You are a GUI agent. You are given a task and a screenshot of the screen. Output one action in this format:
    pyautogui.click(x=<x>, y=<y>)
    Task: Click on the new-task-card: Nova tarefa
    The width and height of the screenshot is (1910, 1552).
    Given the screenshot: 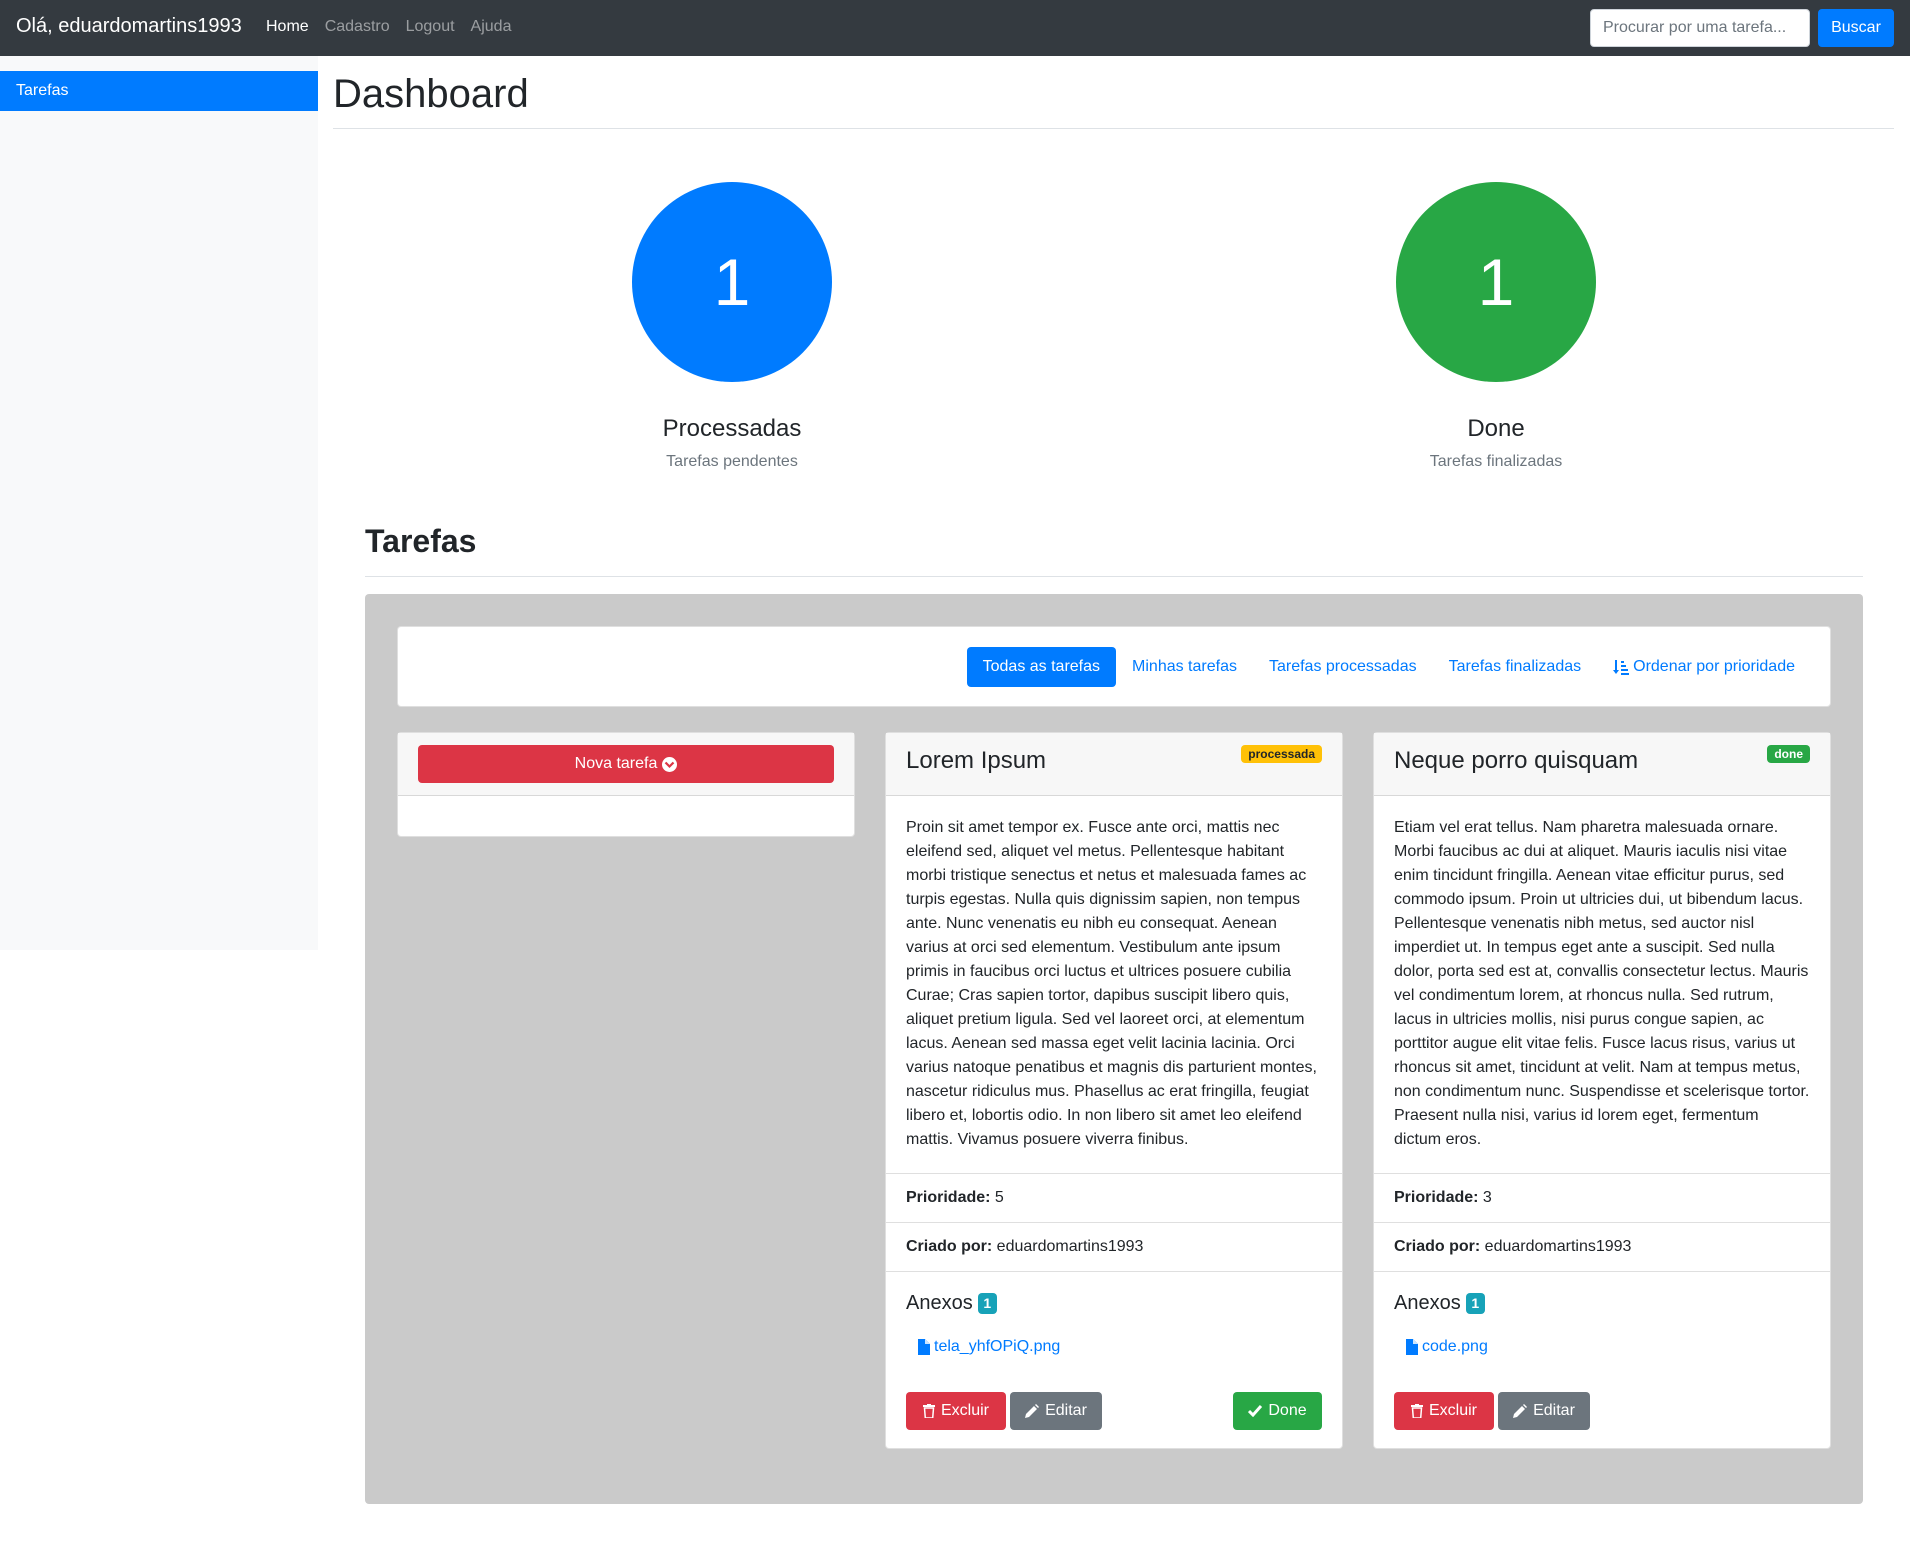 What is the action you would take?
    pyautogui.click(x=626, y=784)
    